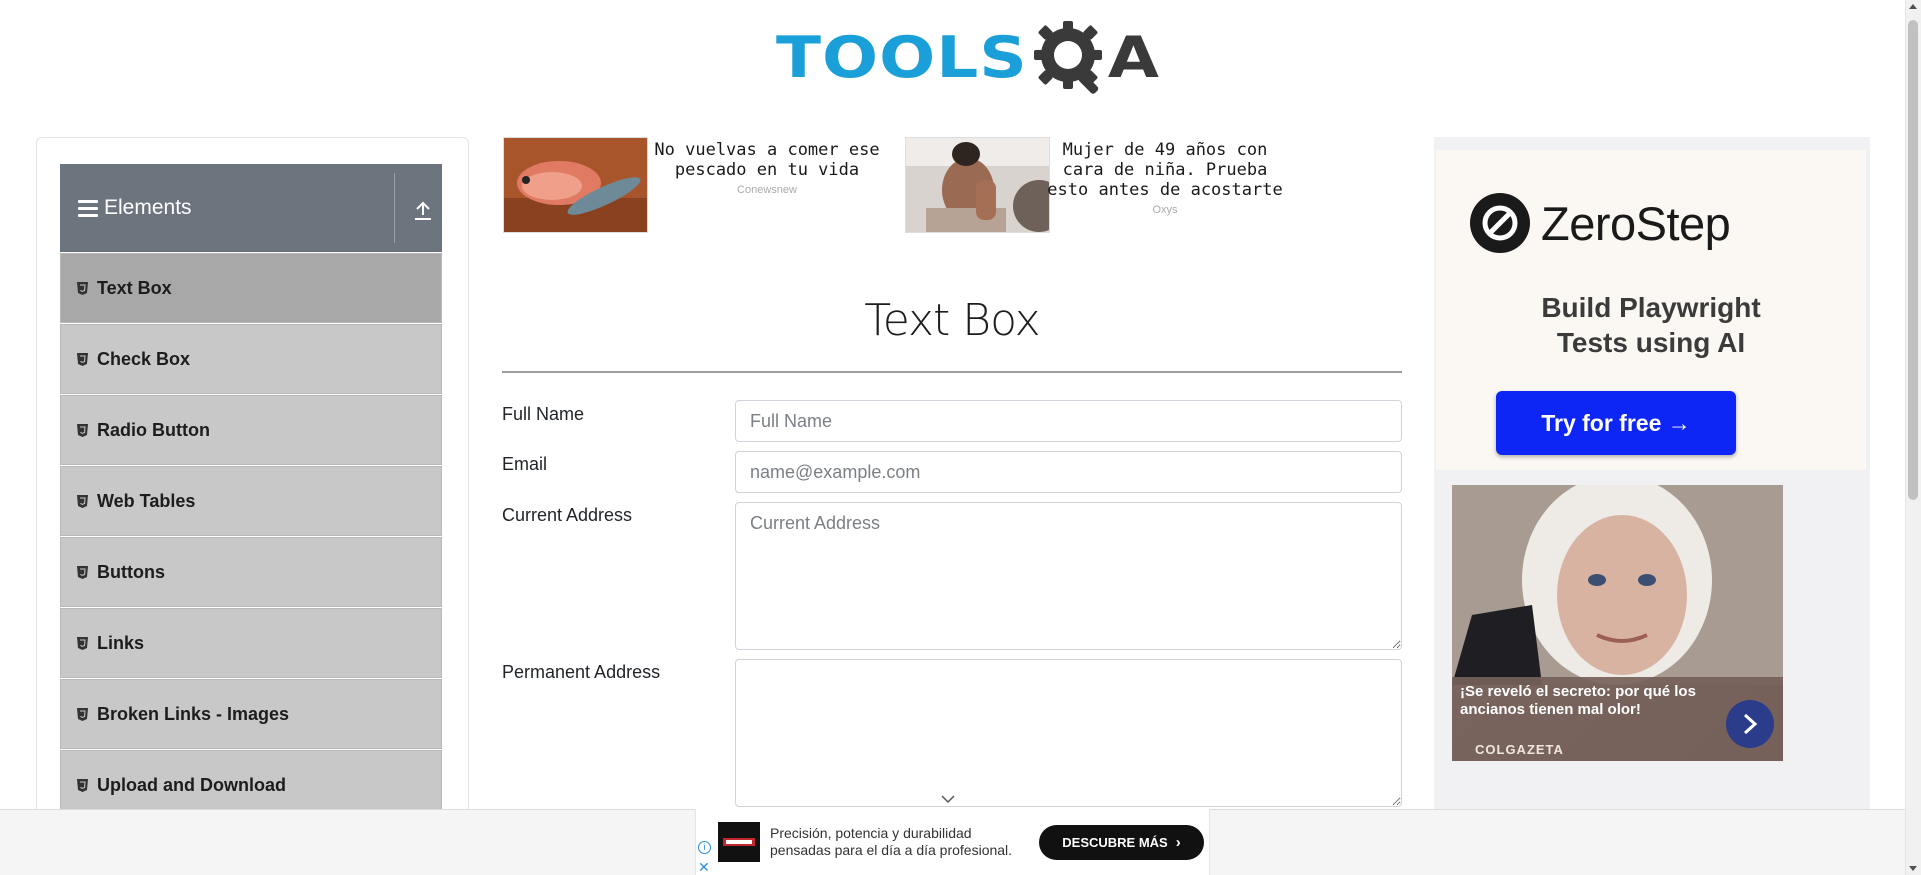 This screenshot has height=875, width=1921. I want to click on ad-source: Oxys, so click(1165, 210).